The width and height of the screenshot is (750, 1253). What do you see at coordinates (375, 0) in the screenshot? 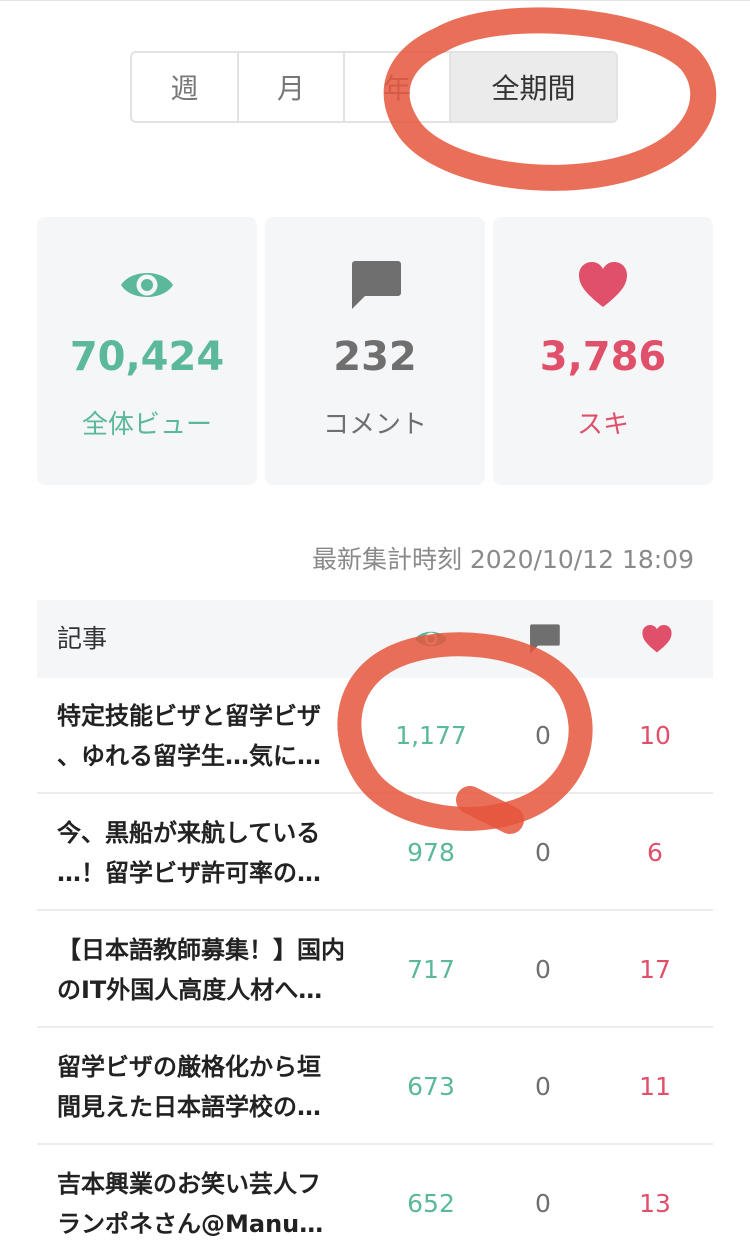
I see `top-divider` at bounding box center [375, 0].